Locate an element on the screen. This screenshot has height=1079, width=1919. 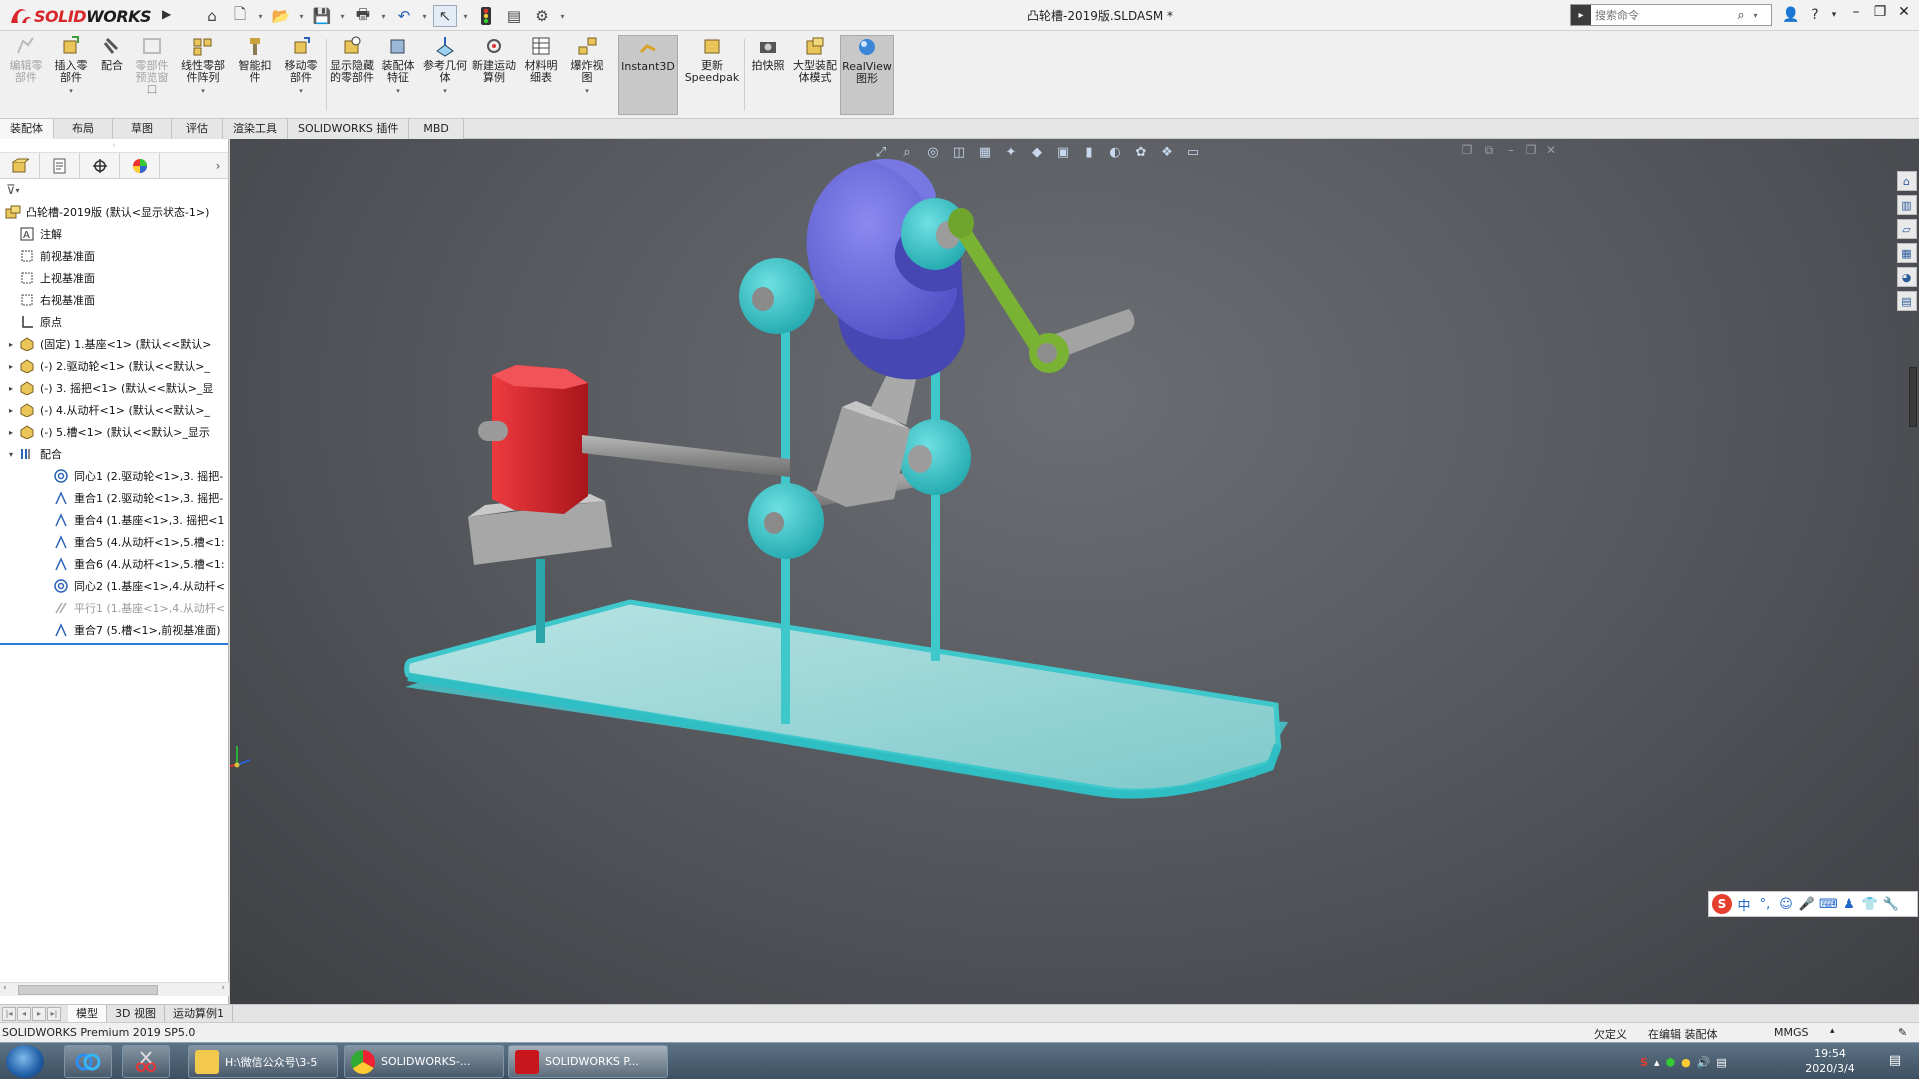
tree-item: ▸ (-) 3. 摇把<1> (默认<<默认>_显 is located at coordinates (114, 388).